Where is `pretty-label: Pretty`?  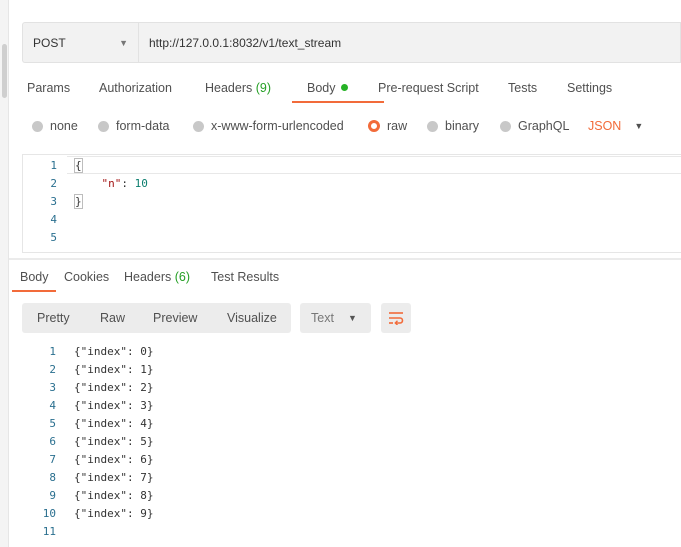
pretty-label: Pretty is located at coordinates (53, 318).